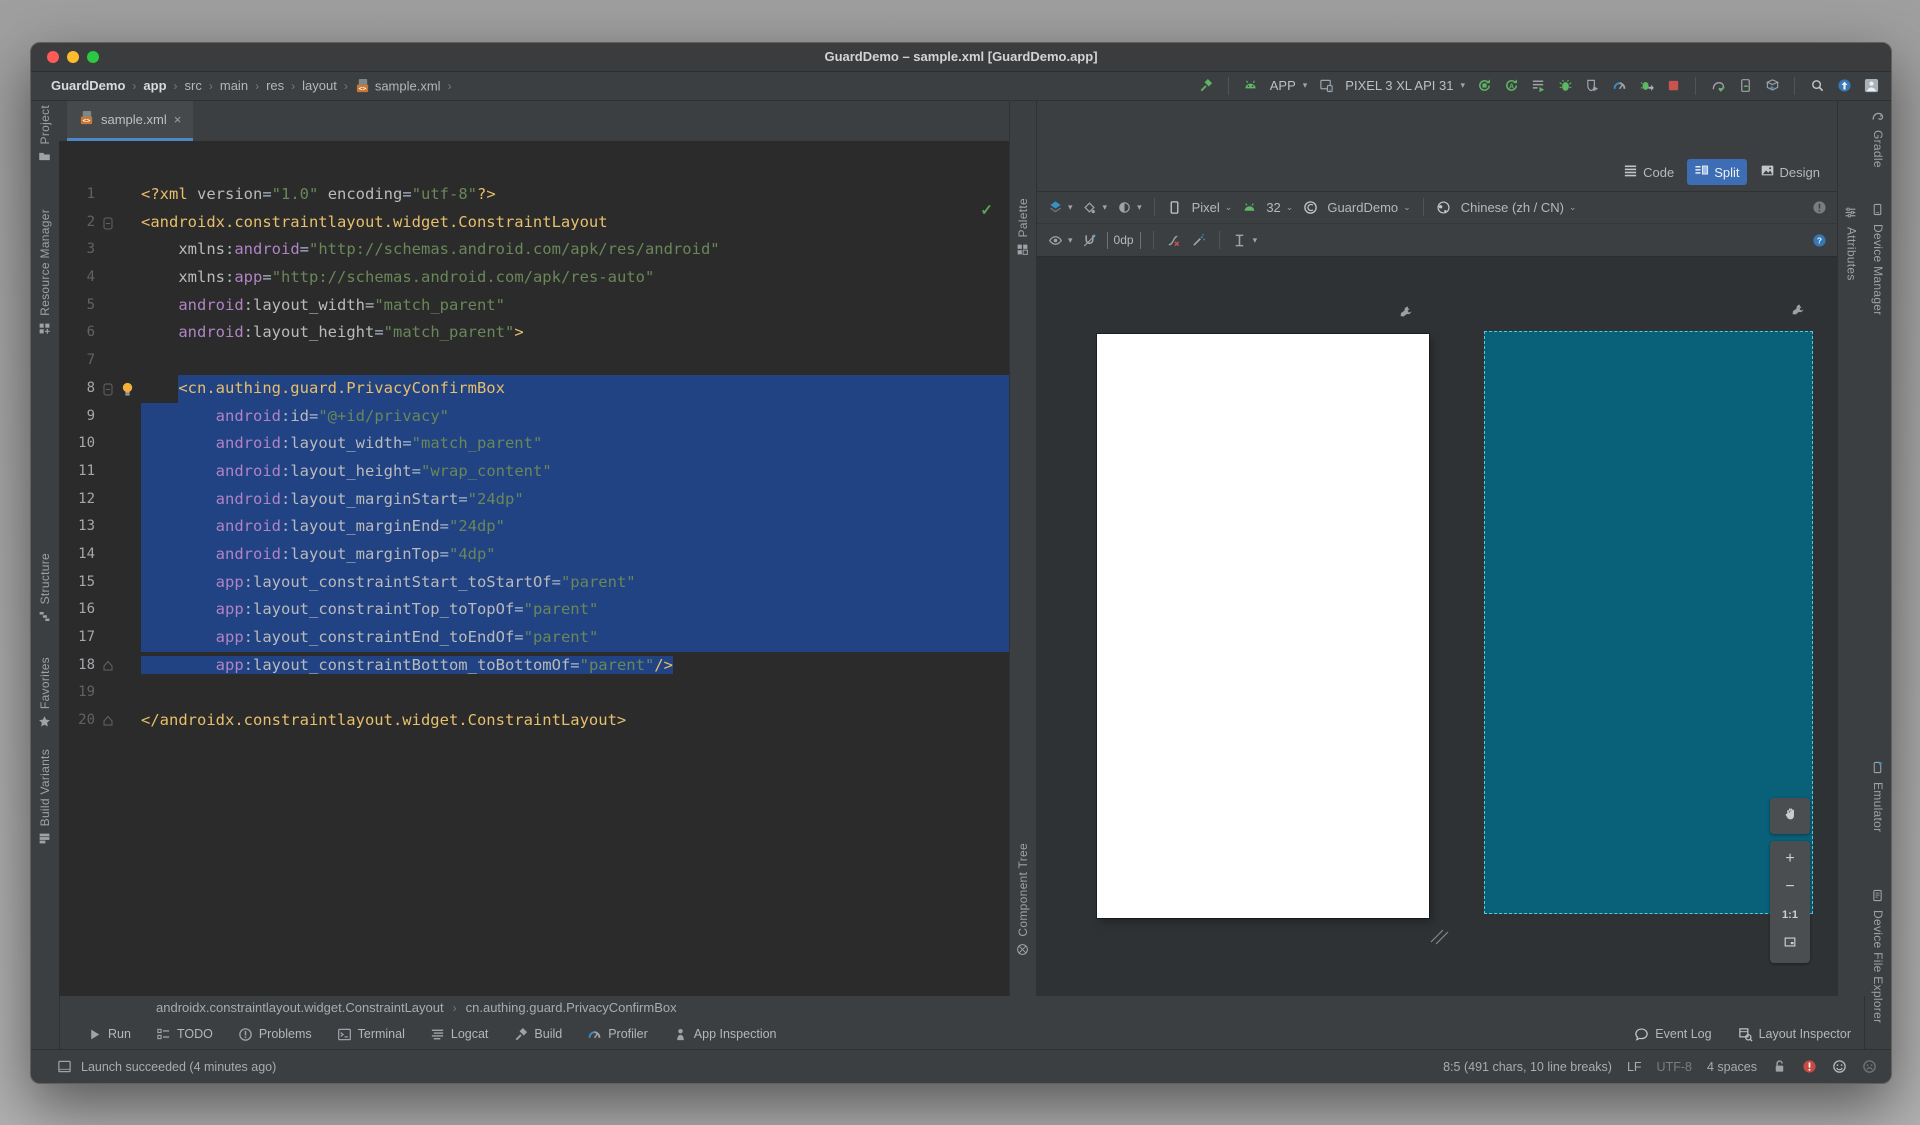 The width and height of the screenshot is (1920, 1125). Describe the element at coordinates (534, 527) in the screenshot. I see `code-line: 13 android:layout_marginEnd="24dp"` at that location.